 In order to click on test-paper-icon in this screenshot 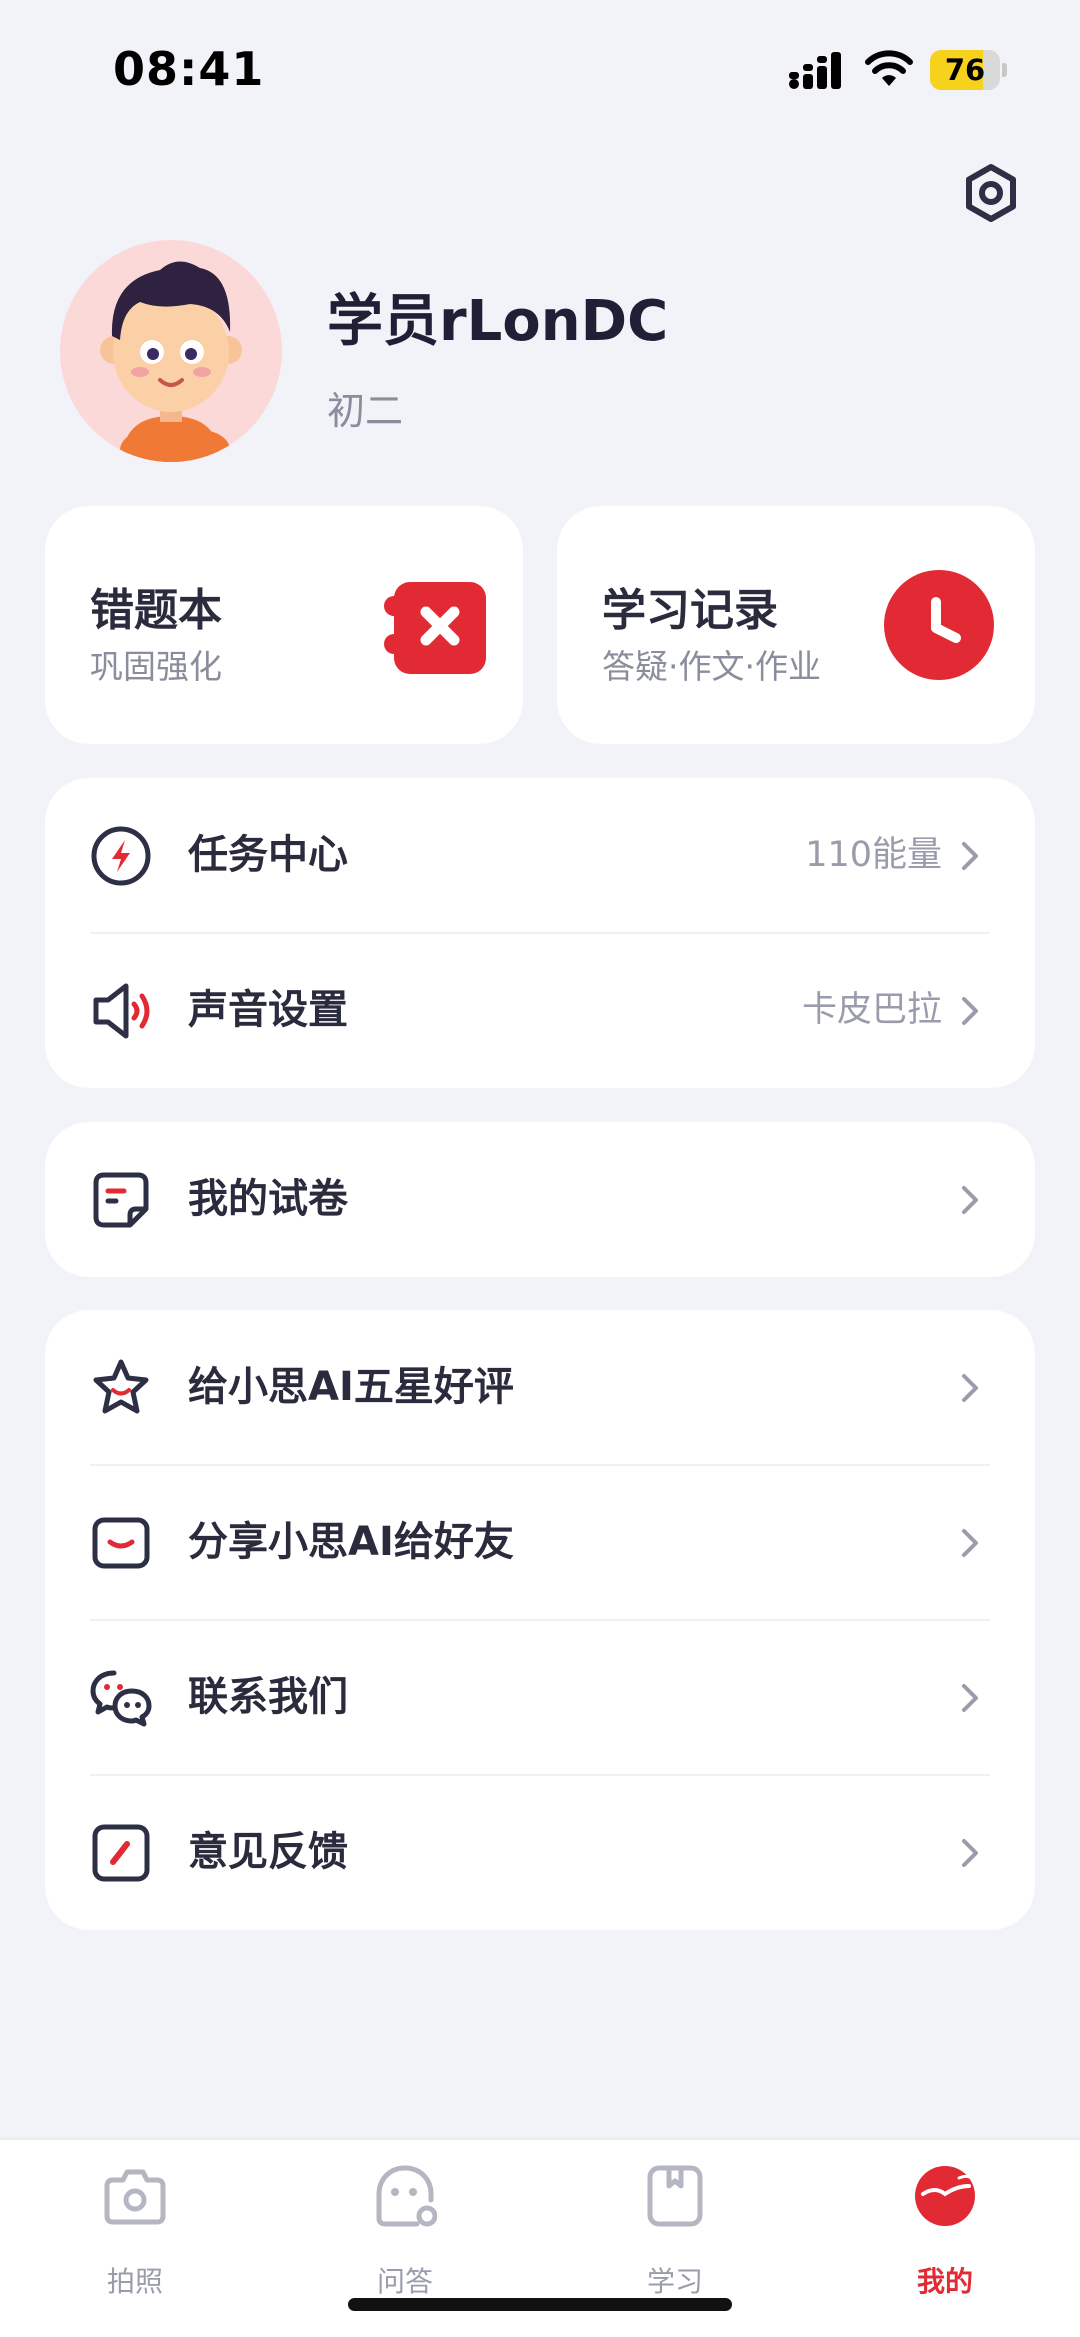, I will do `click(121, 1200)`.